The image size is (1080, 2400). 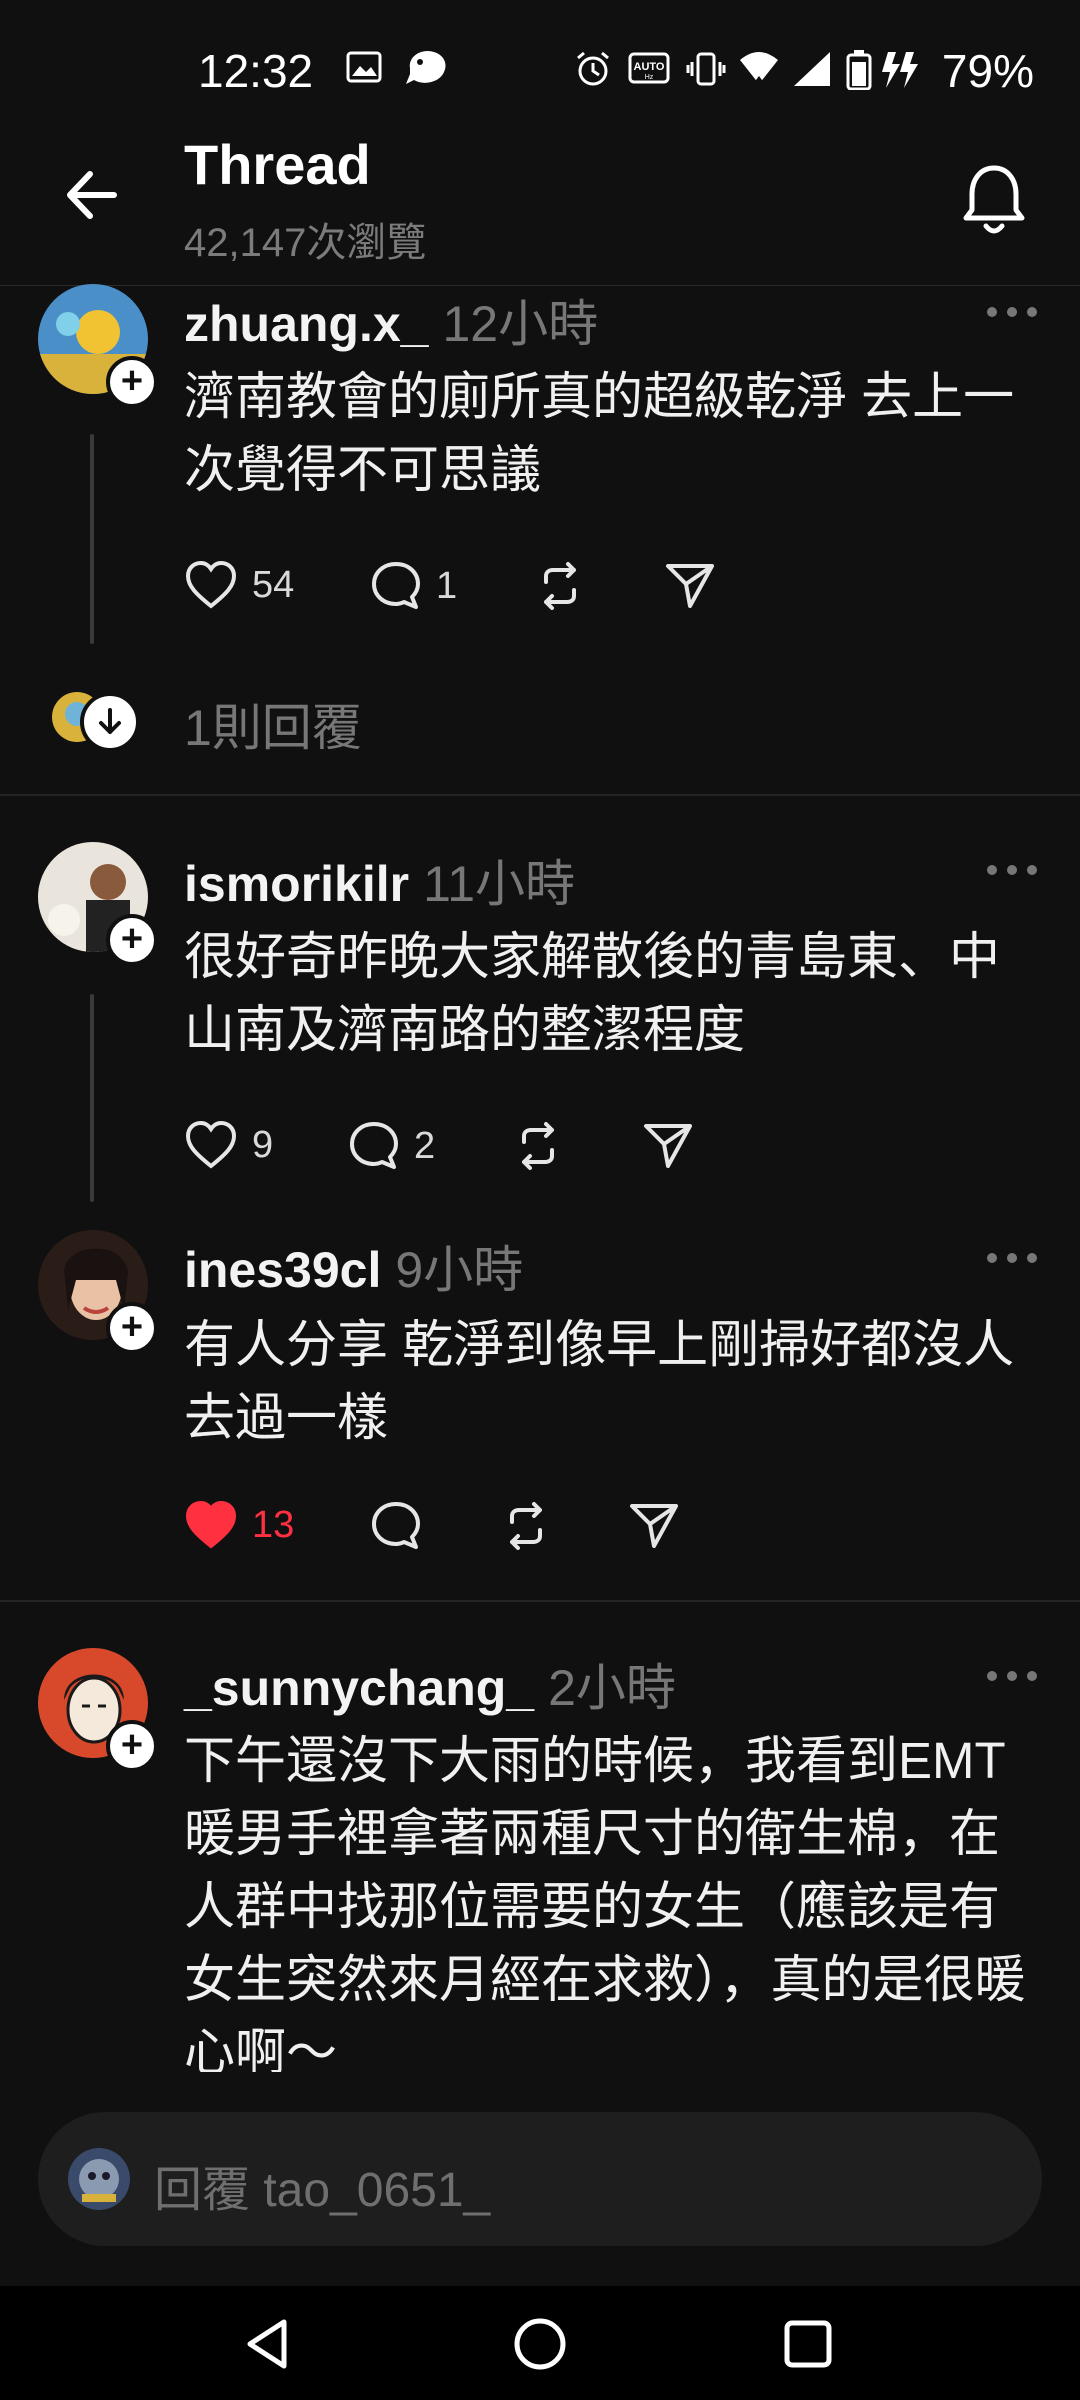 I want to click on view-count: 42,147次瀏覽, so click(x=305, y=243).